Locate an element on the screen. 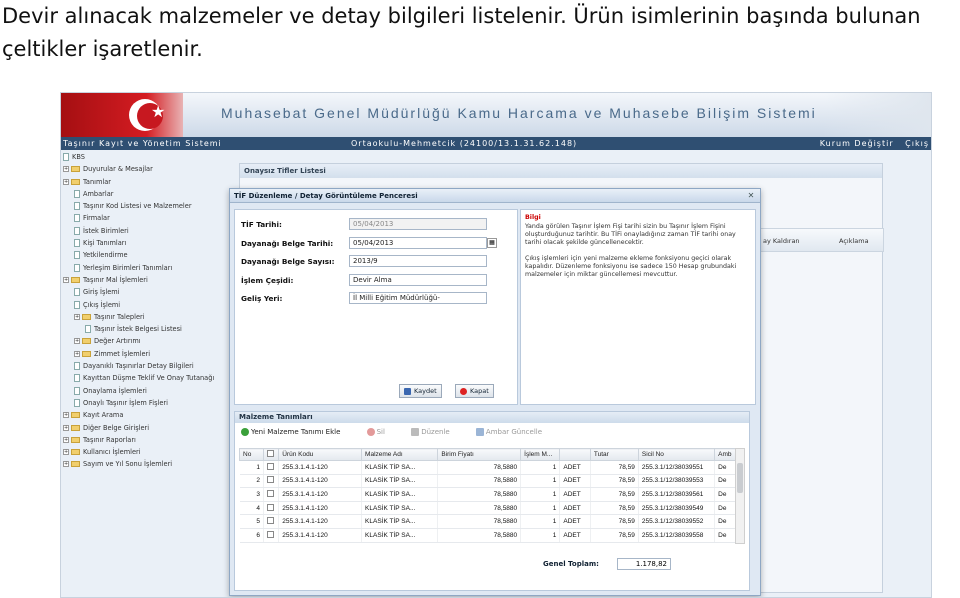  table-cell: 255.3.1.4.1-120 is located at coordinates (320, 494).